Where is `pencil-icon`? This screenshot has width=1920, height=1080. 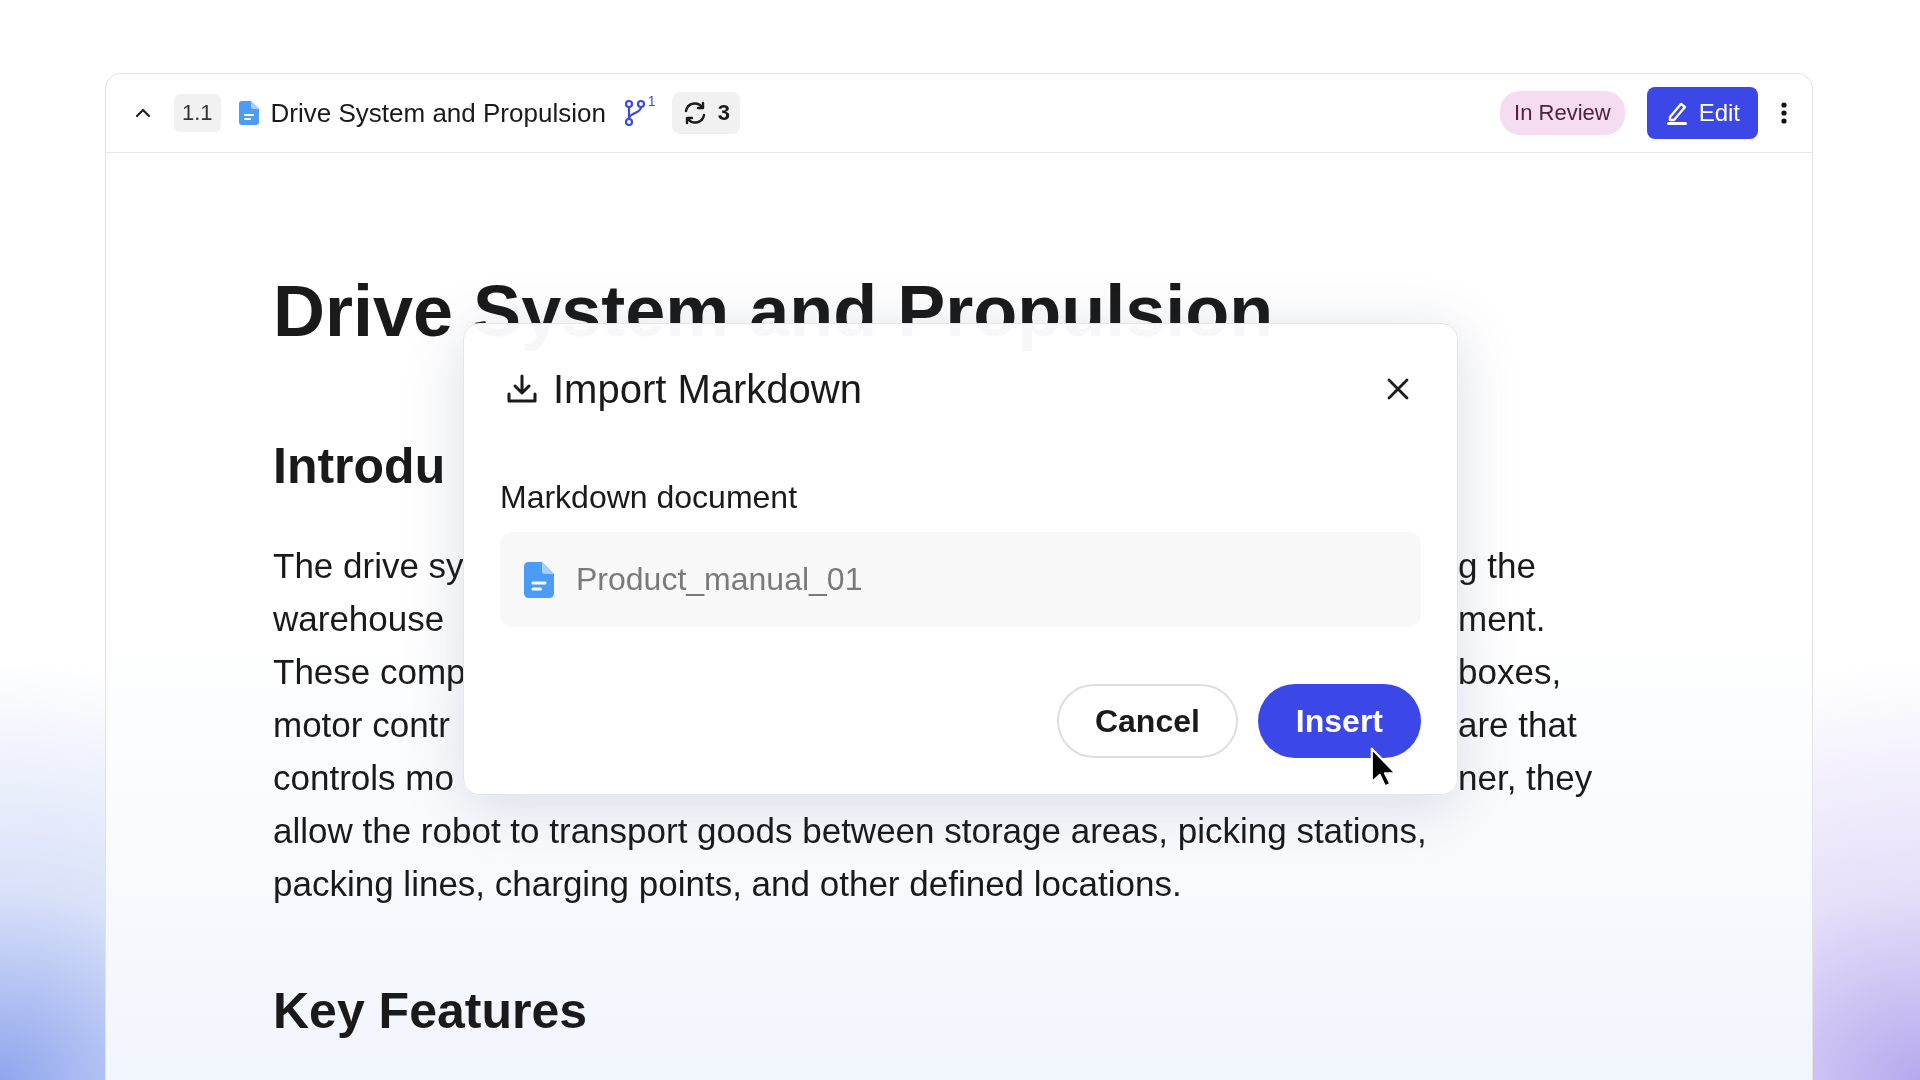
pencil-icon is located at coordinates (1676, 113).